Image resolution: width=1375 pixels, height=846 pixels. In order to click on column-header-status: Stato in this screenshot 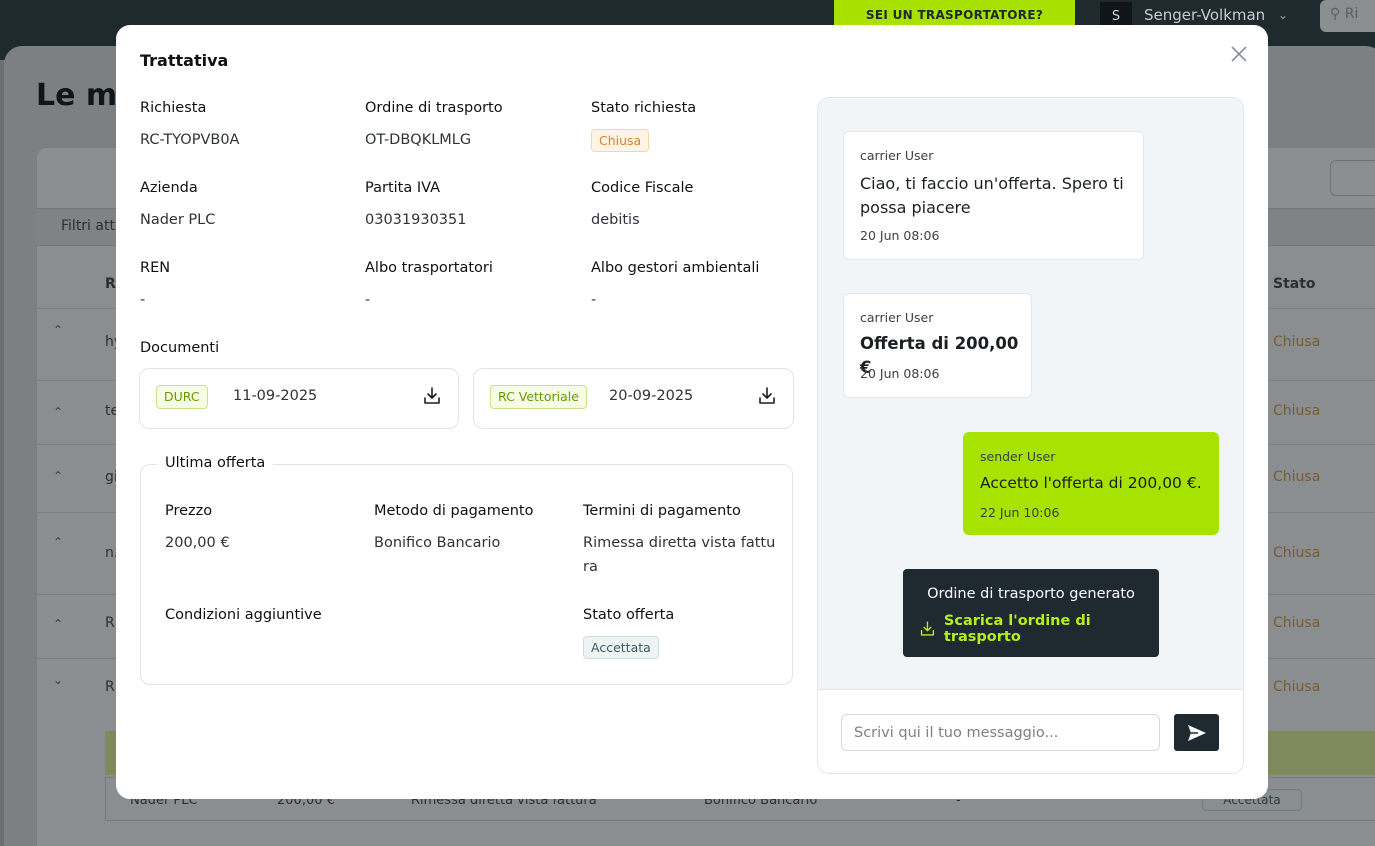, I will do `click(1294, 284)`.